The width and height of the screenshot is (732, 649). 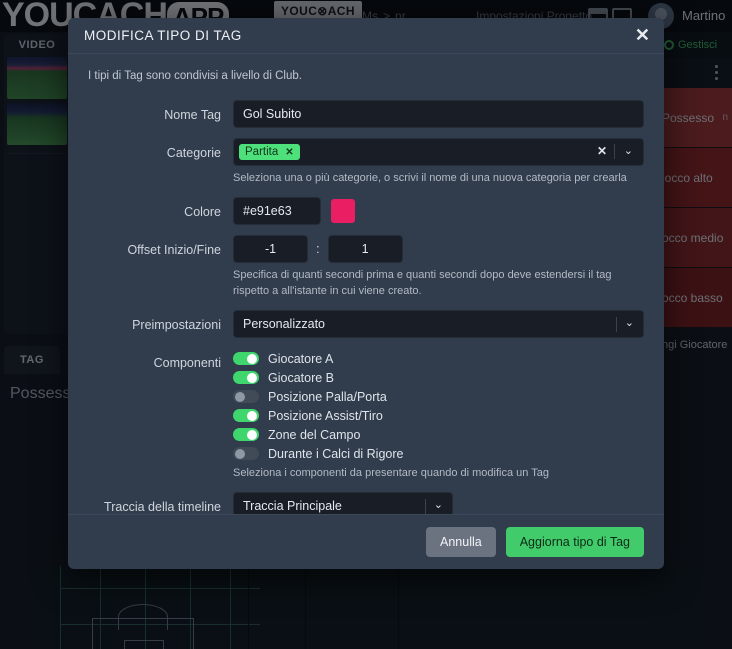 I want to click on close-icon: ✕, so click(x=642, y=35).